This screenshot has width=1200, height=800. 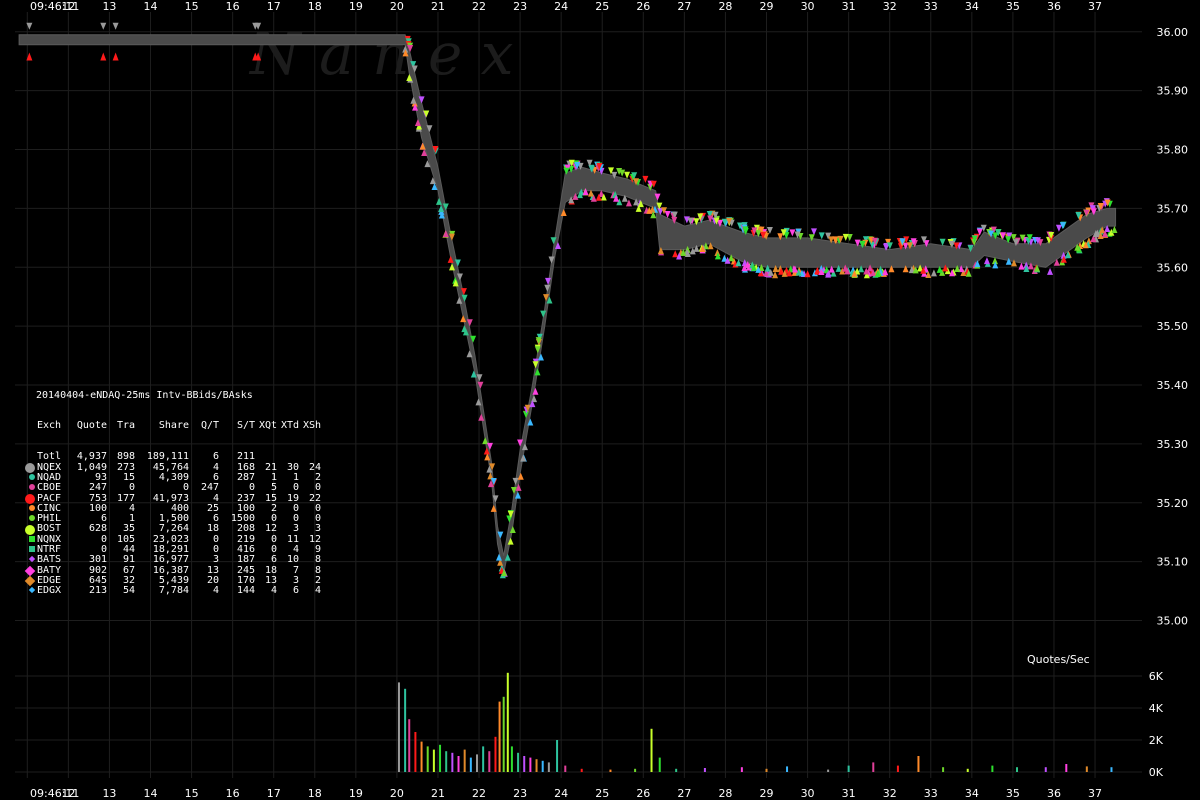 I want to click on x-tick-label: 31, so click(x=849, y=793).